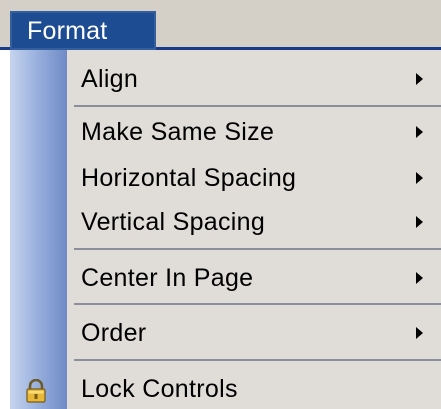 The width and height of the screenshot is (441, 409). I want to click on menu-item-horizontal-spacing: Horizontal Spacing, so click(225, 177).